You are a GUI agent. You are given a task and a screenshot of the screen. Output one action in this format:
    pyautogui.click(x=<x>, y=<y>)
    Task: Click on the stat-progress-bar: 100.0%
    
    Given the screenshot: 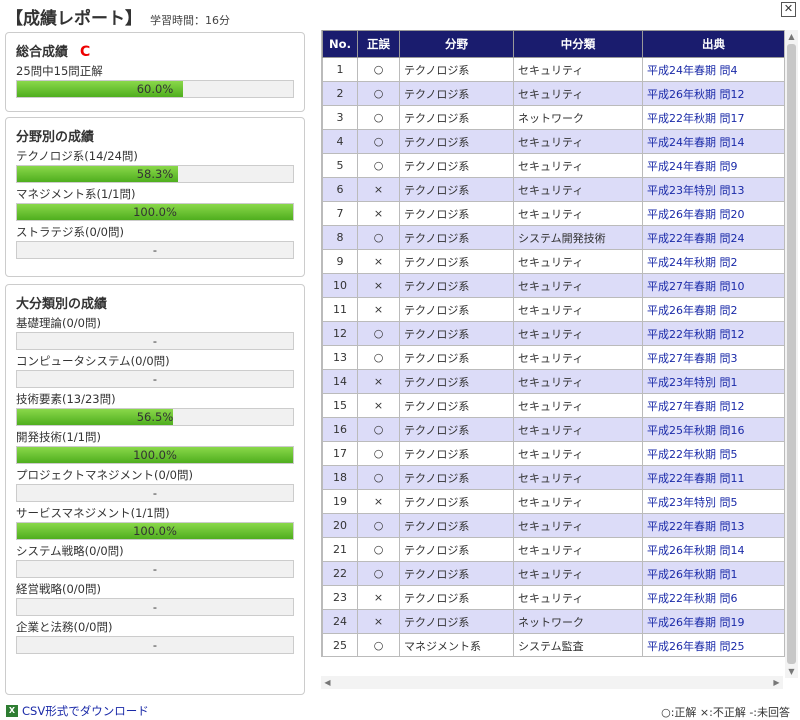 What is the action you would take?
    pyautogui.click(x=155, y=531)
    